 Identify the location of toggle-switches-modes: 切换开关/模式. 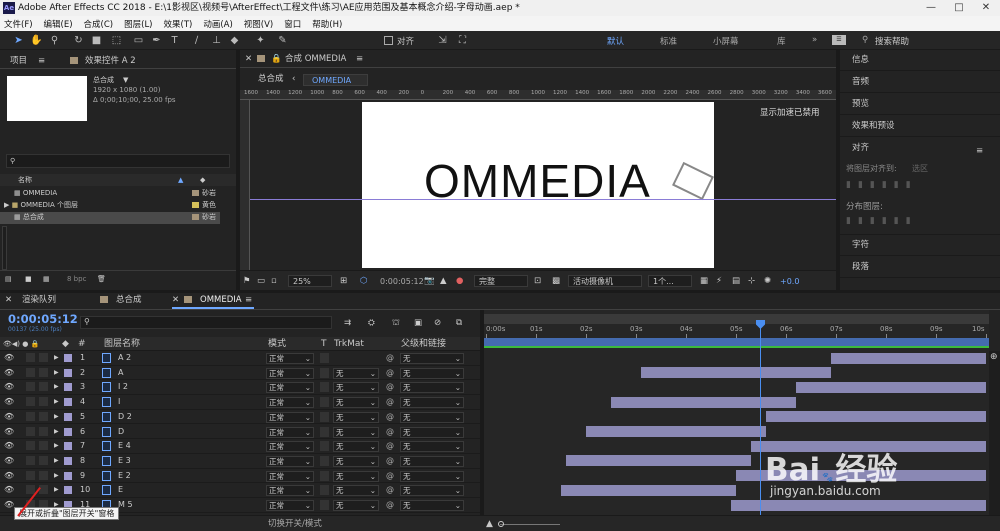
(295, 524).